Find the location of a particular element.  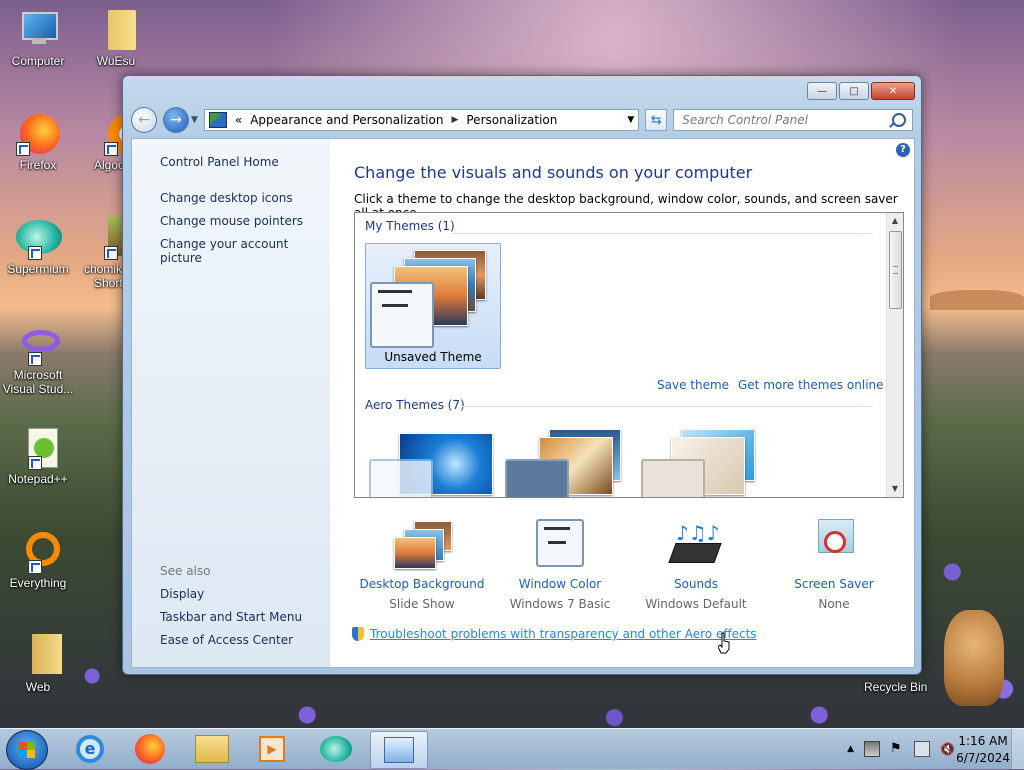

window-controls: — □ ✕ is located at coordinates (861, 91).